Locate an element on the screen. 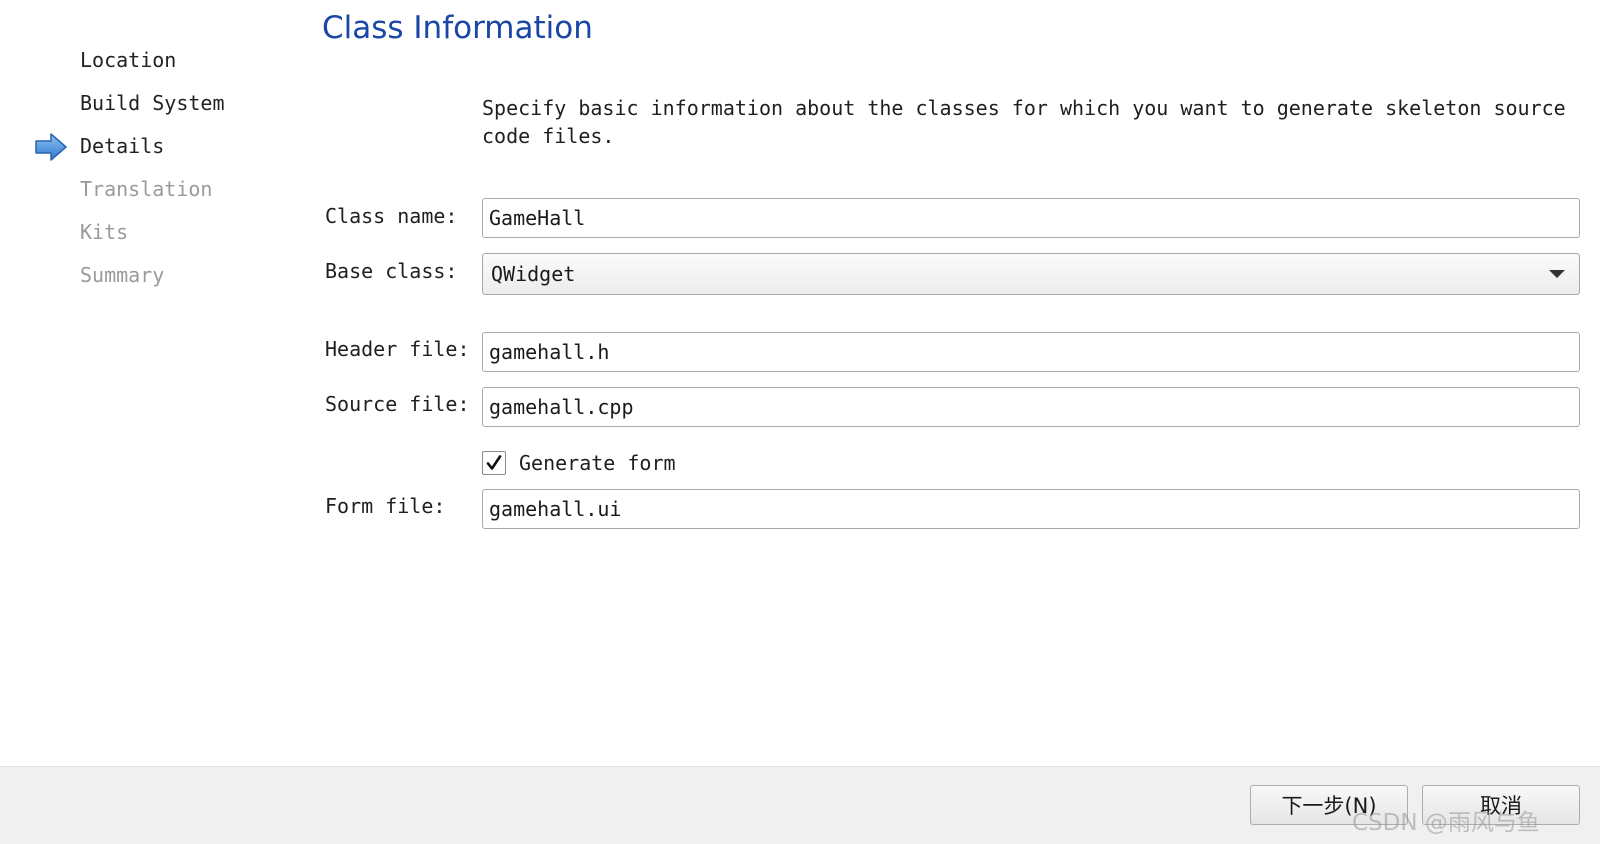  step-translation: Translation is located at coordinates (146, 189).